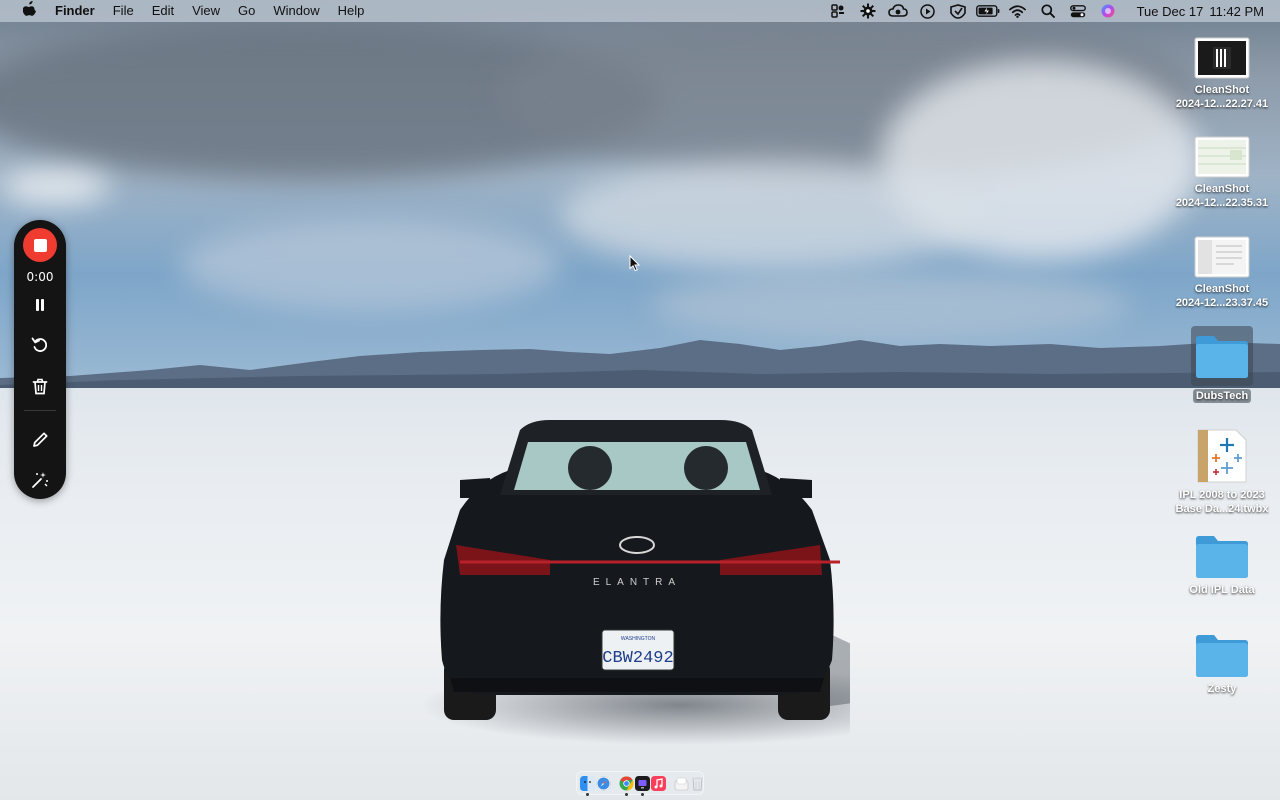  What do you see at coordinates (635, 263) in the screenshot?
I see `mouse-cursor-icon` at bounding box center [635, 263].